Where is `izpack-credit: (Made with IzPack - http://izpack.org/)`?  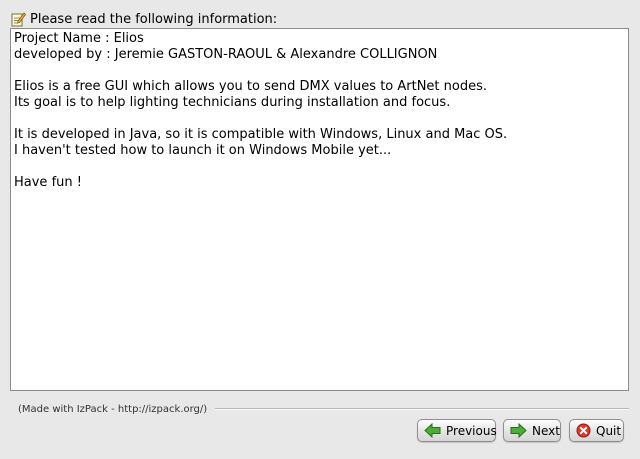
izpack-credit: (Made with IzPack - http://izpack.org/) is located at coordinates (113, 409).